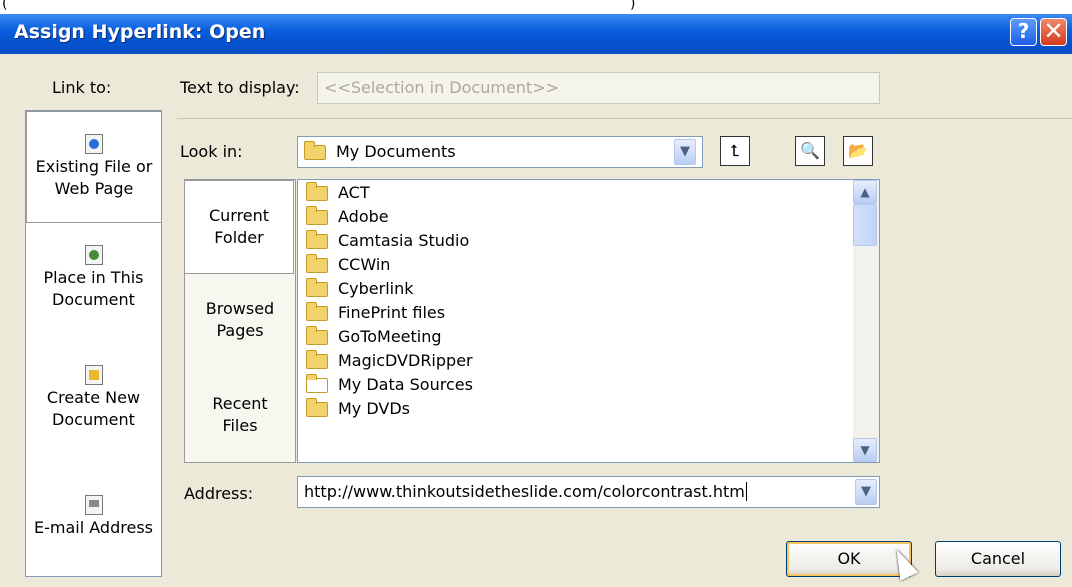 Image resolution: width=1072 pixels, height=587 pixels. Describe the element at coordinates (624, 118) in the screenshot. I see `divider` at that location.